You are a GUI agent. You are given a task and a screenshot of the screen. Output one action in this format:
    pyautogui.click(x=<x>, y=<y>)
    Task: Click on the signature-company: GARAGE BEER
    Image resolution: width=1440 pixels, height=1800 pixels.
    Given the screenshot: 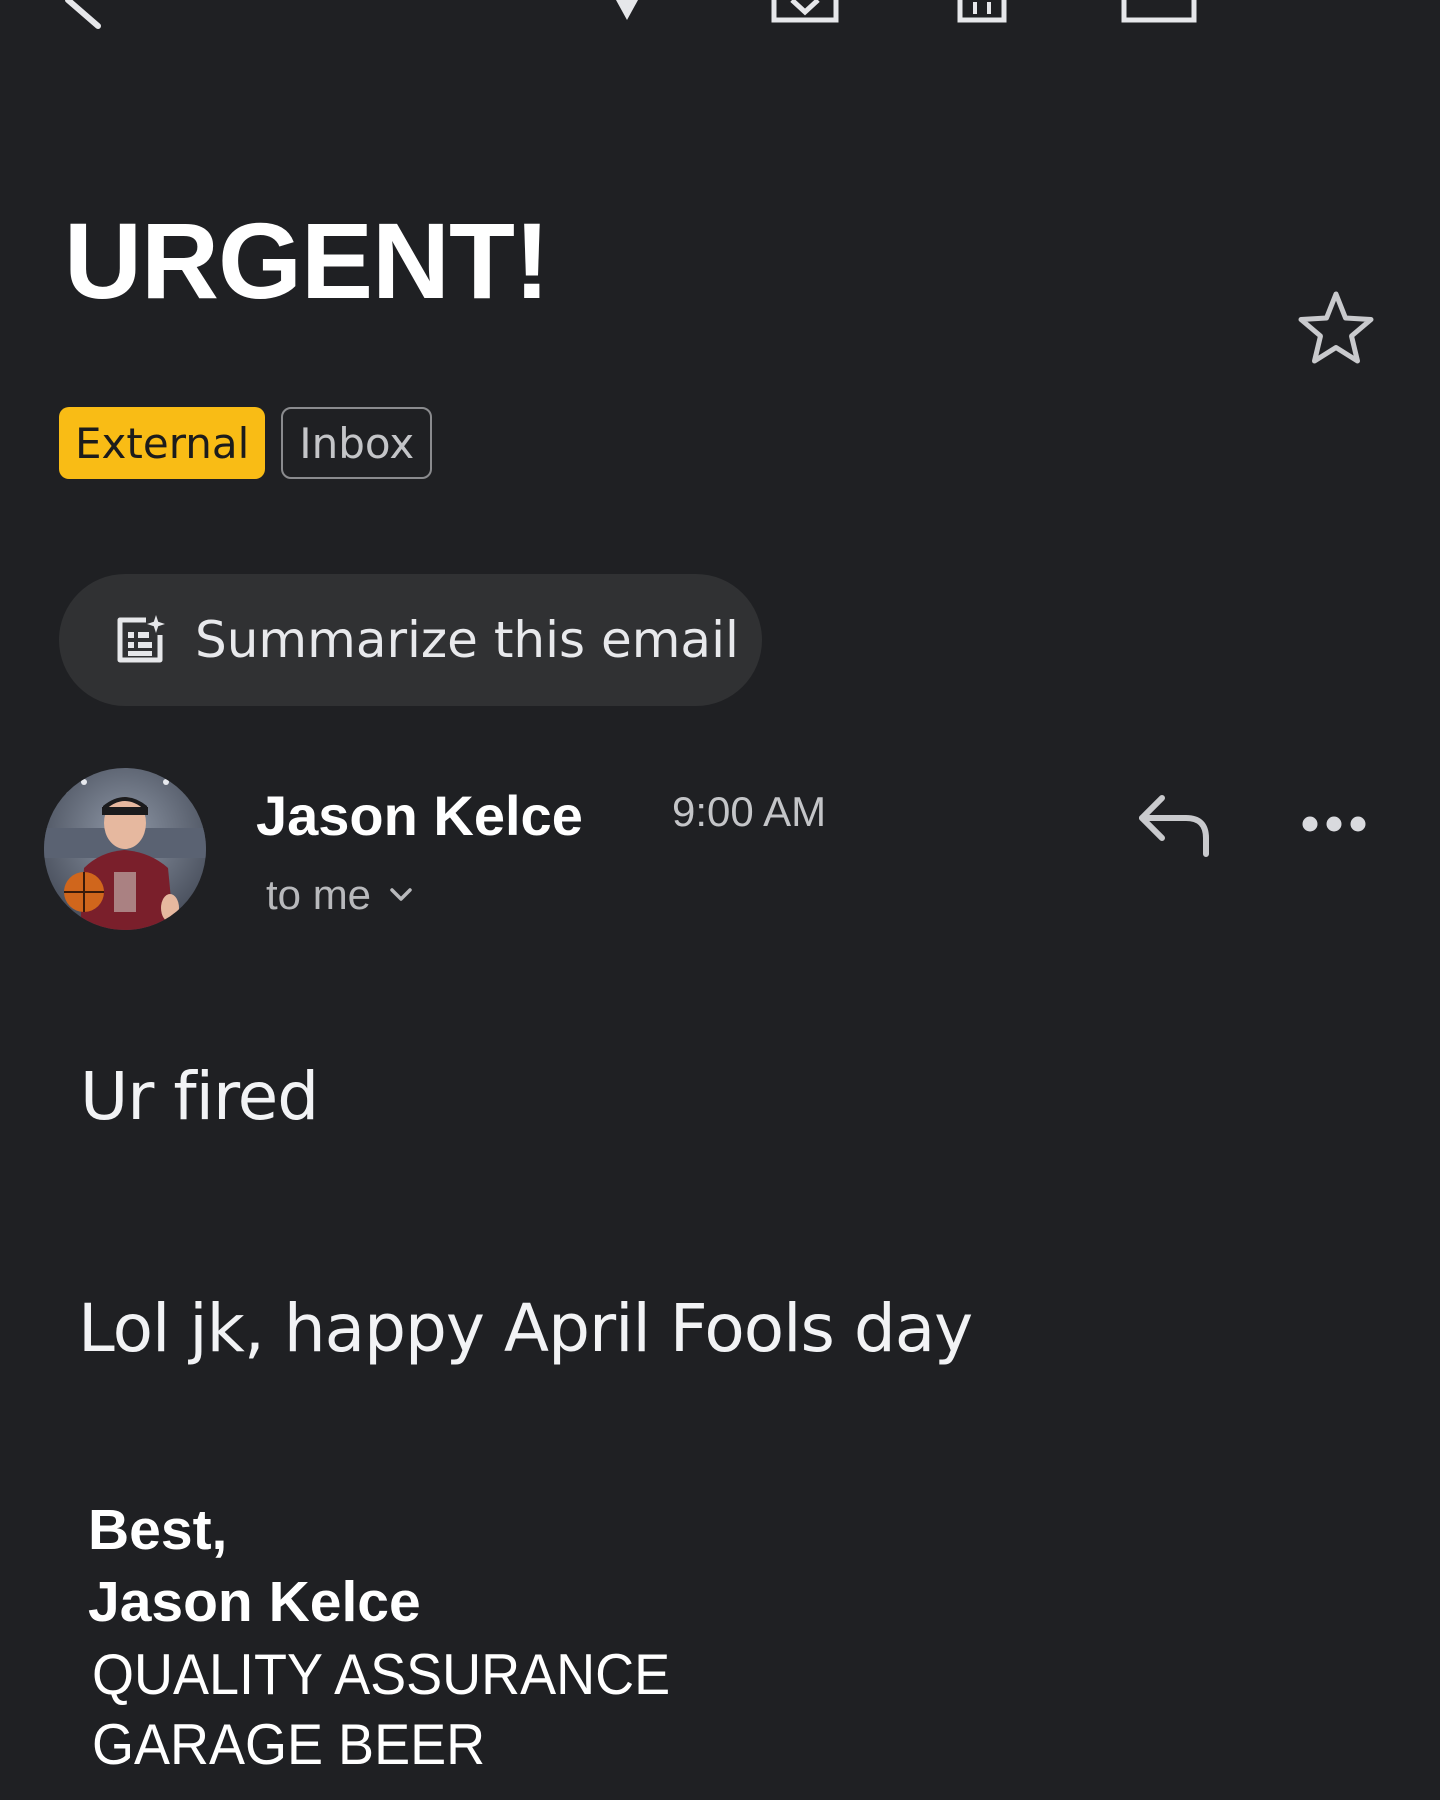 What is the action you would take?
    pyautogui.click(x=289, y=1745)
    